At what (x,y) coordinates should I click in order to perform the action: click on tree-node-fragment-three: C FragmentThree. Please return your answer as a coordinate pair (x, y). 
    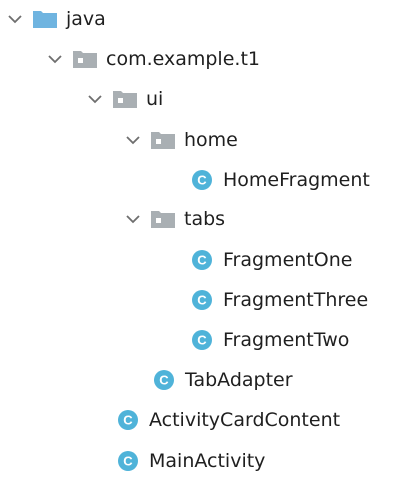
    Looking at the image, I should click on (279, 300).